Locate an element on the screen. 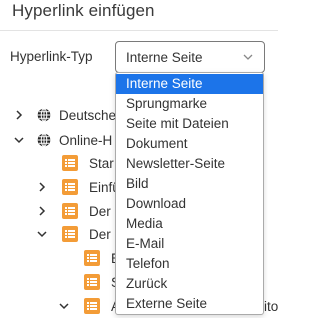 The image size is (320, 318). dropdown-option: Seite mit Dateien is located at coordinates (189, 124).